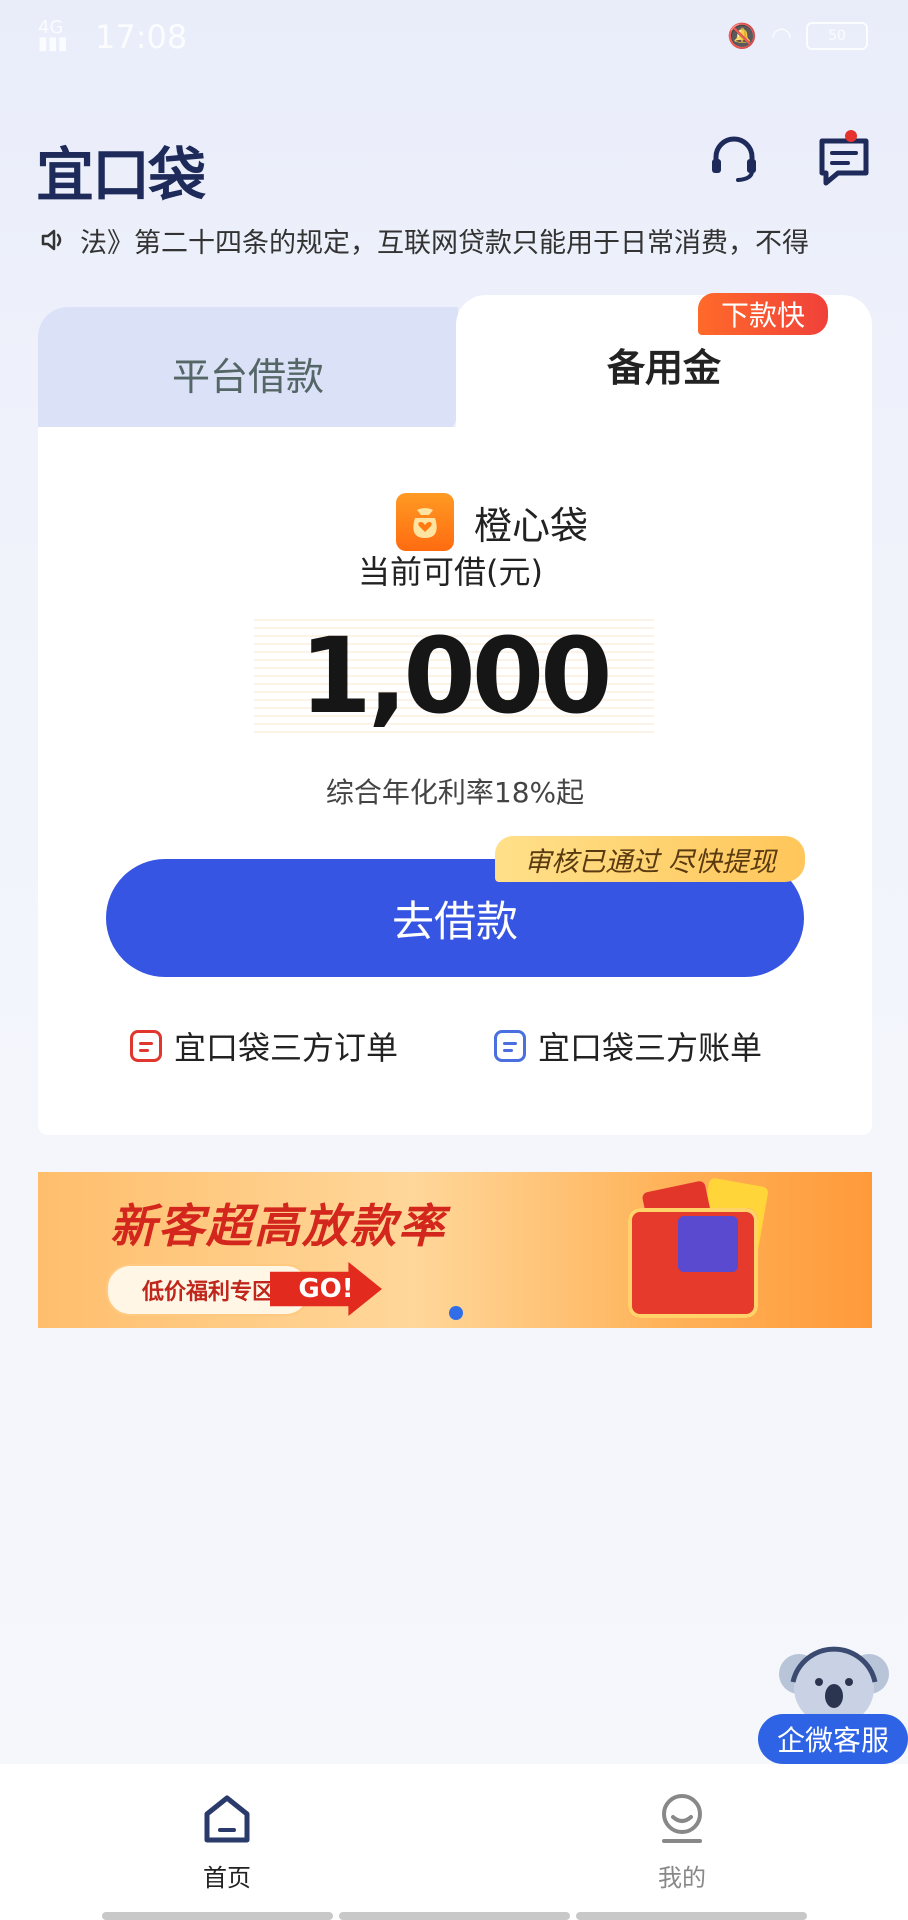 The height and width of the screenshot is (1920, 908). I want to click on third-party-orders-link: 宜口袋三方订单, so click(264, 1046).